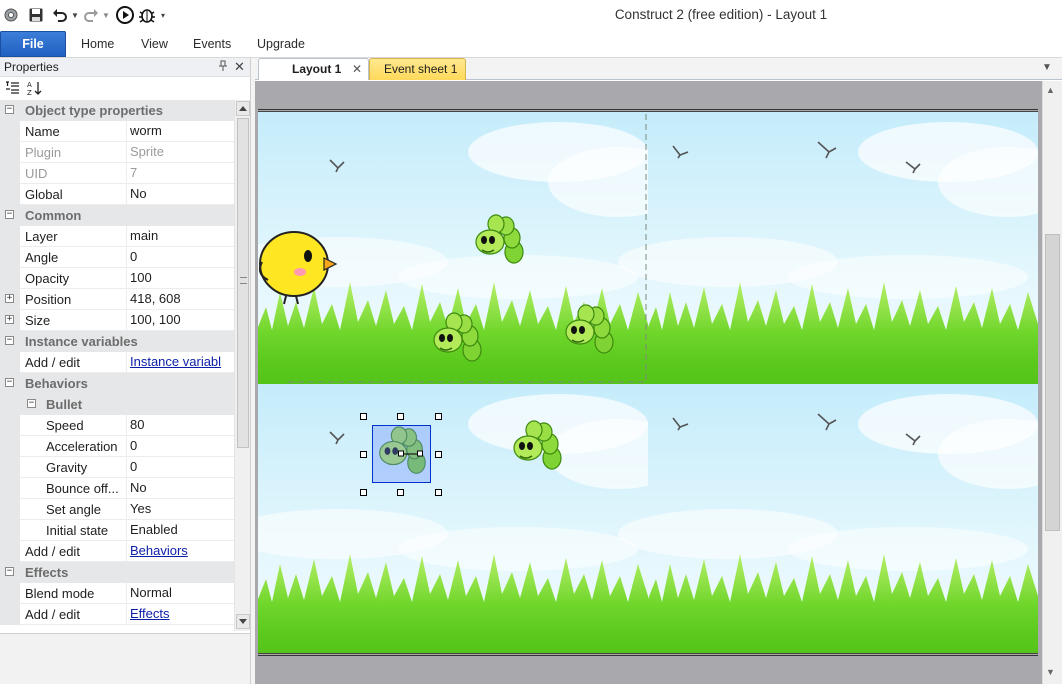 The width and height of the screenshot is (1062, 684). What do you see at coordinates (180, 299) in the screenshot?
I see `property-value: 418, 608` at bounding box center [180, 299].